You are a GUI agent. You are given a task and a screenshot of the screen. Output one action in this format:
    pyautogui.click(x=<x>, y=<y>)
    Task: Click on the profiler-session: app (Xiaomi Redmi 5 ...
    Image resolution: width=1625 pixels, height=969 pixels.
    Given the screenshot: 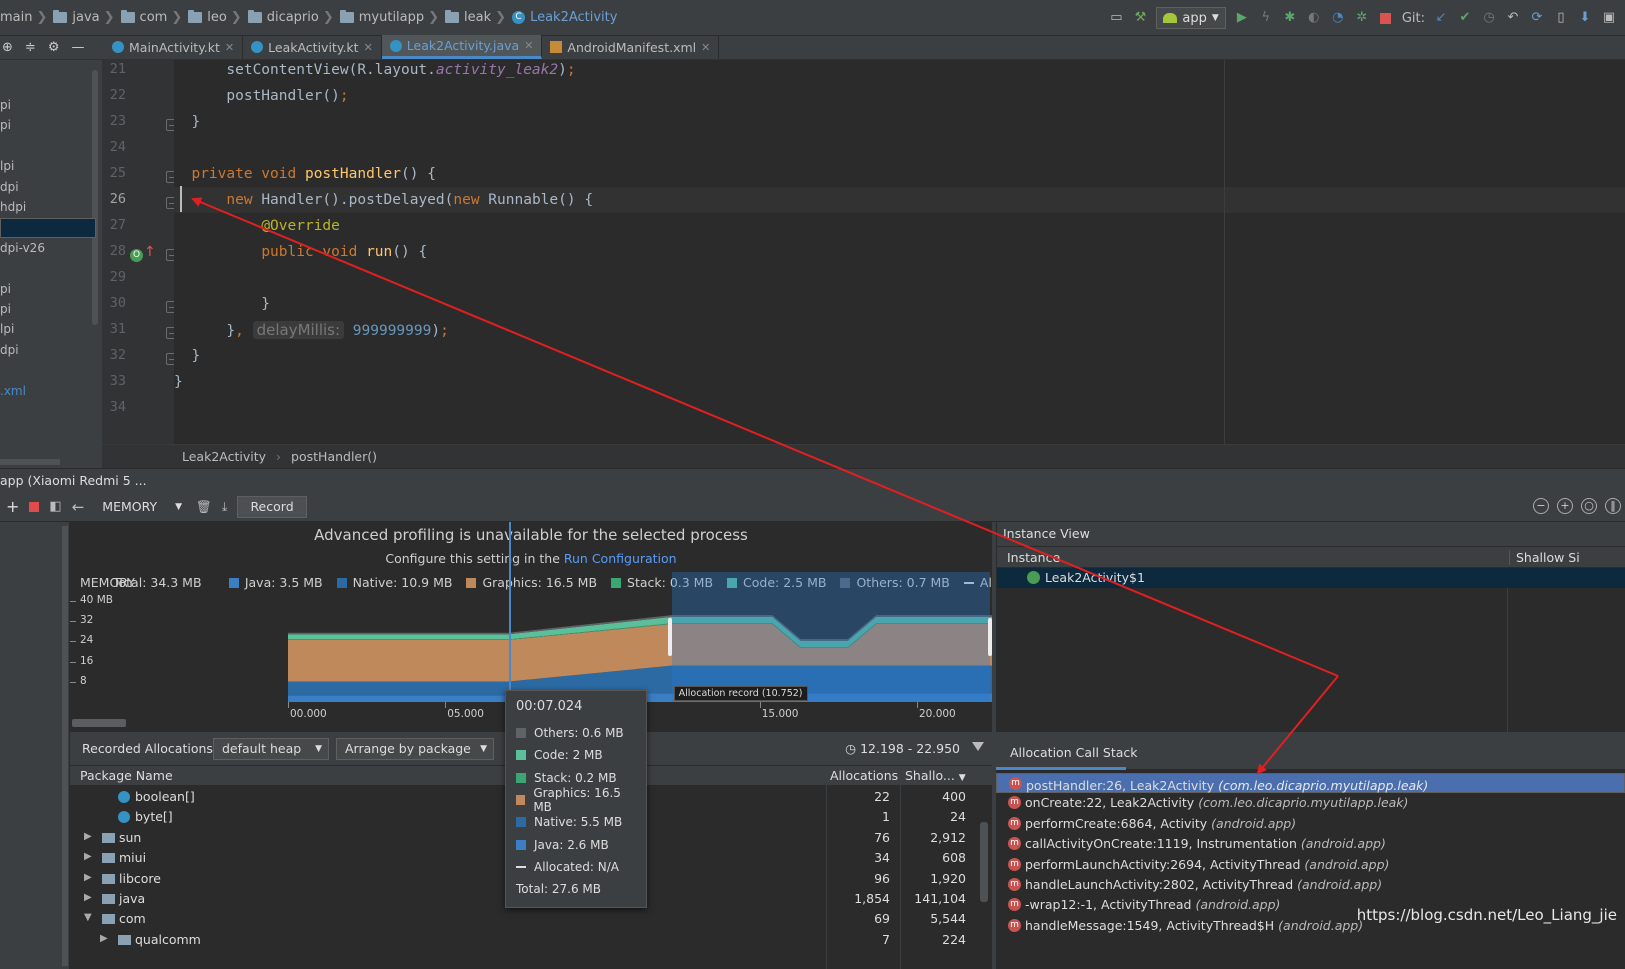 What is the action you would take?
    pyautogui.click(x=73, y=480)
    